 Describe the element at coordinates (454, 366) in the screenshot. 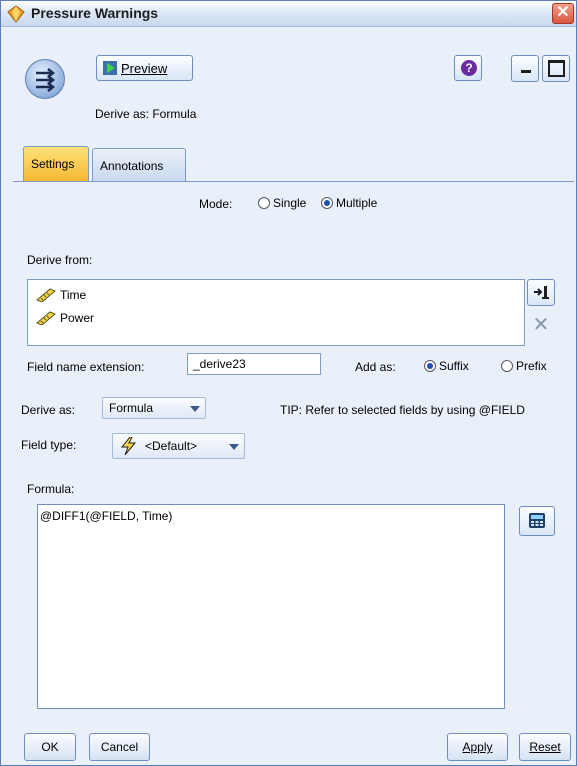

I see `suffix-label: Suffix` at that location.